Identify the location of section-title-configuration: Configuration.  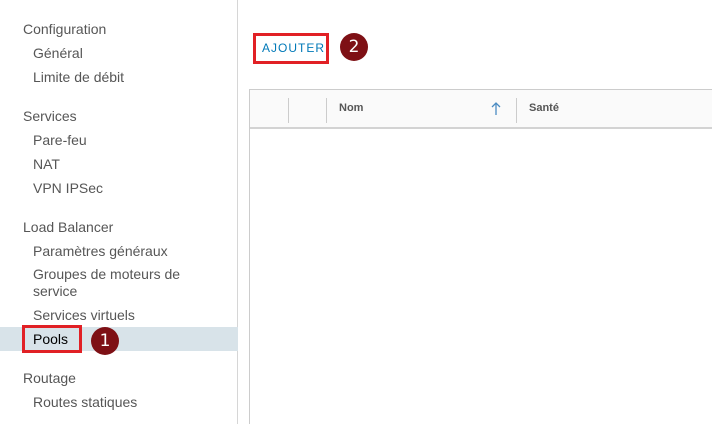
(65, 29).